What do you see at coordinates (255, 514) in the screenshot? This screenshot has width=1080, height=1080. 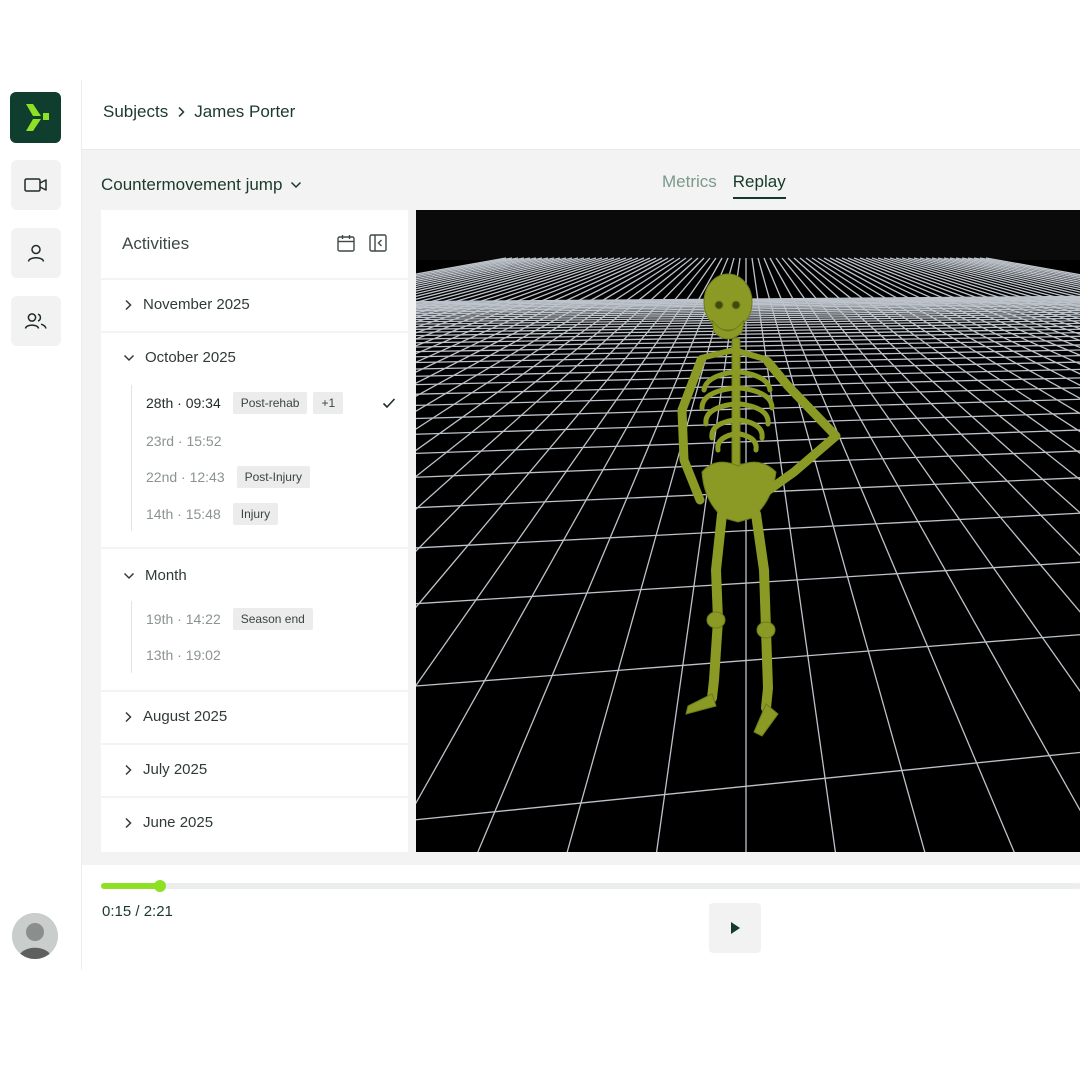 I see `activity-tag: Injury` at bounding box center [255, 514].